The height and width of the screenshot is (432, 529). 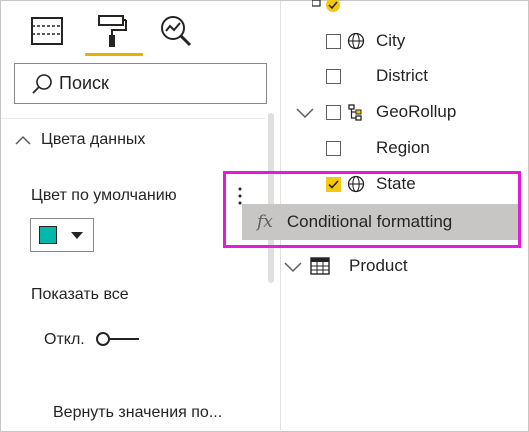 What do you see at coordinates (104, 195) in the screenshot?
I see `default-color-label: Цвет по умолчанию` at bounding box center [104, 195].